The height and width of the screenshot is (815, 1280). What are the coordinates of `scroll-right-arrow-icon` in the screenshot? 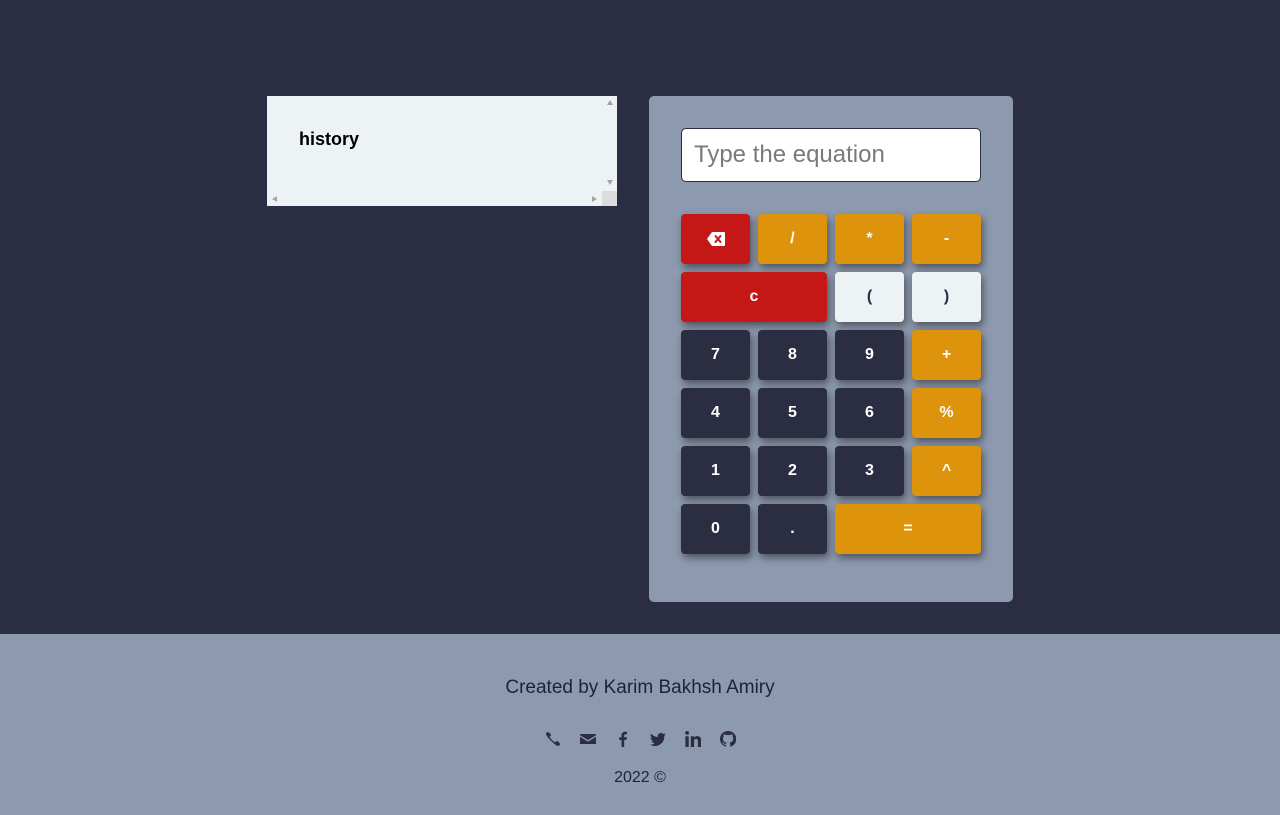 It's located at (594, 199).